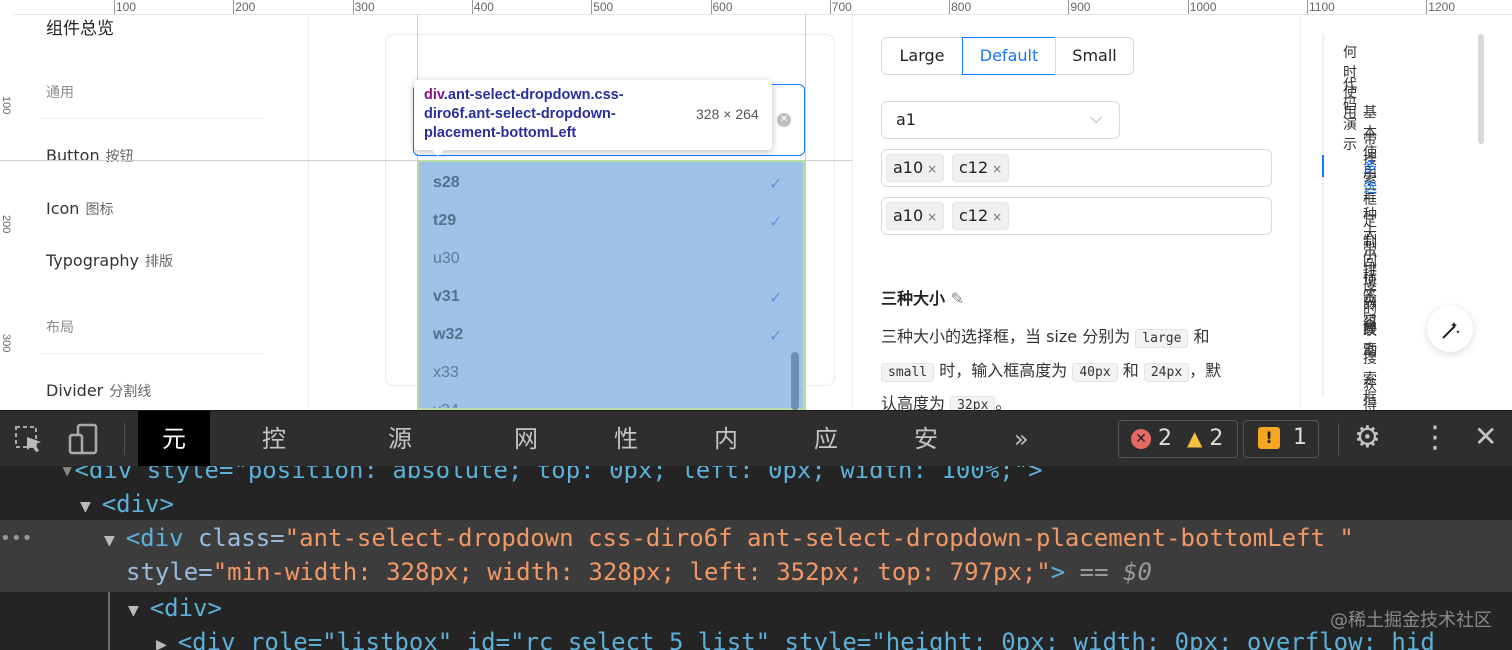  What do you see at coordinates (130, 392) in the screenshot?
I see `nav-item-sub: 分割线` at bounding box center [130, 392].